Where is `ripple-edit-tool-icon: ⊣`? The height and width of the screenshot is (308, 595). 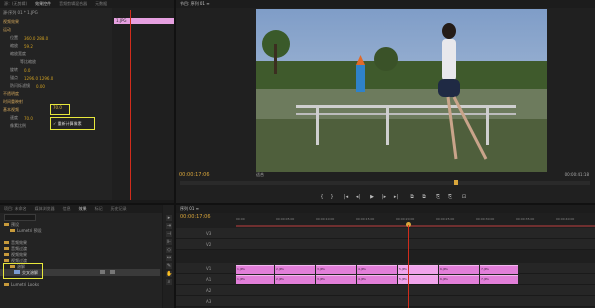
ripple-edit-tool-icon: ⊣ is located at coordinates (169, 234).